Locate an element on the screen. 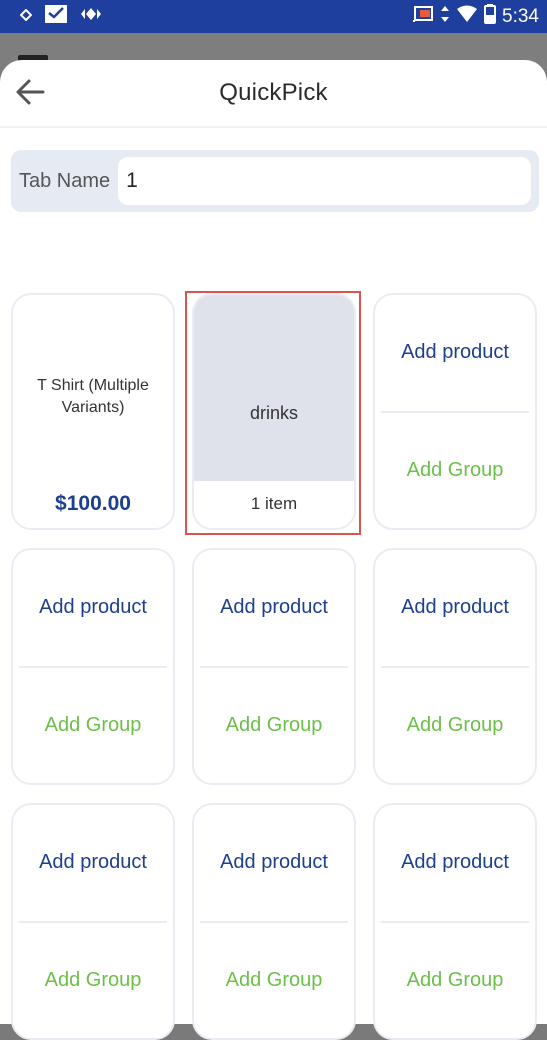  sheet-header: QuickPick is located at coordinates (273, 94).